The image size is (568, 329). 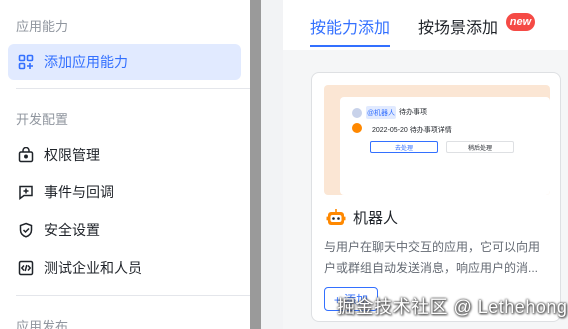 What do you see at coordinates (357, 128) in the screenshot?
I see `bot-avatar-icon` at bounding box center [357, 128].